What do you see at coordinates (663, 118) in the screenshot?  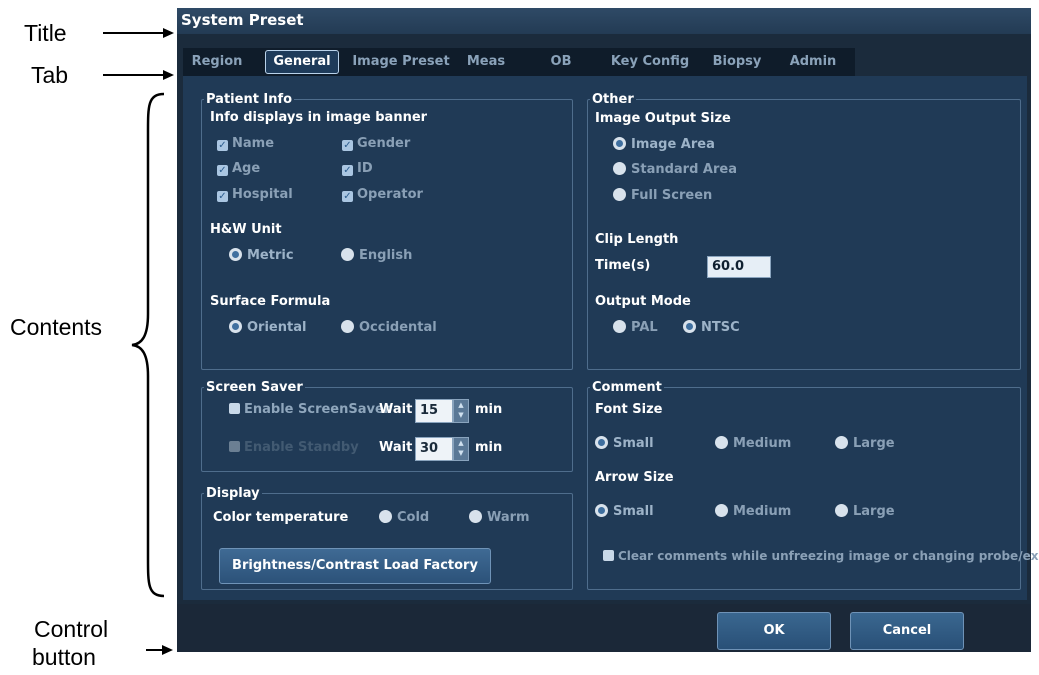 I see `image-output-size-label: Image Output Size` at bounding box center [663, 118].